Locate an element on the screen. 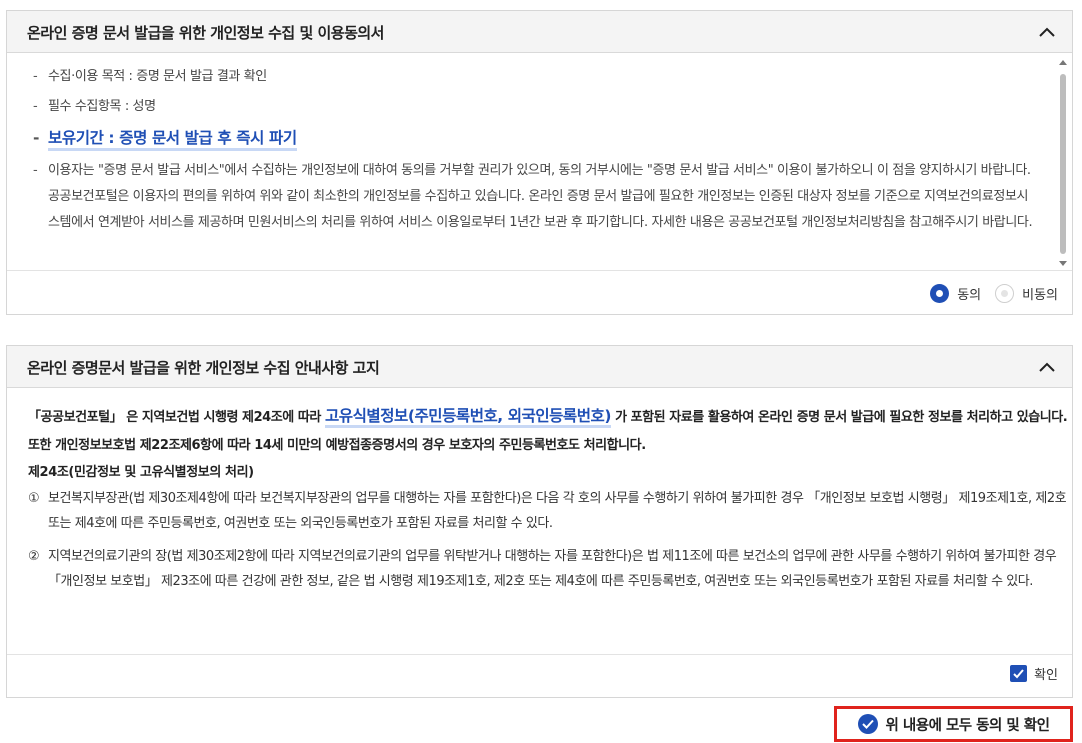 The image size is (1082, 743). agree-all-button: 위 내용에 모두 동의 및 확인 is located at coordinates (953, 724).